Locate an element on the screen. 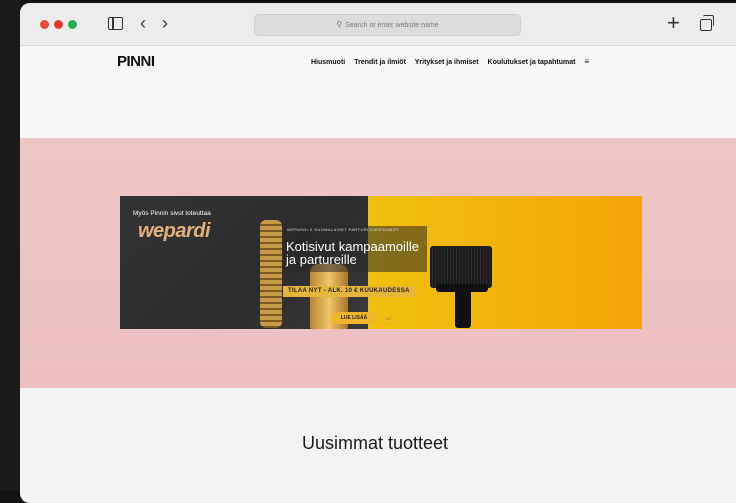  address-bar: ⚲ Search or enter website name is located at coordinates (387, 25).